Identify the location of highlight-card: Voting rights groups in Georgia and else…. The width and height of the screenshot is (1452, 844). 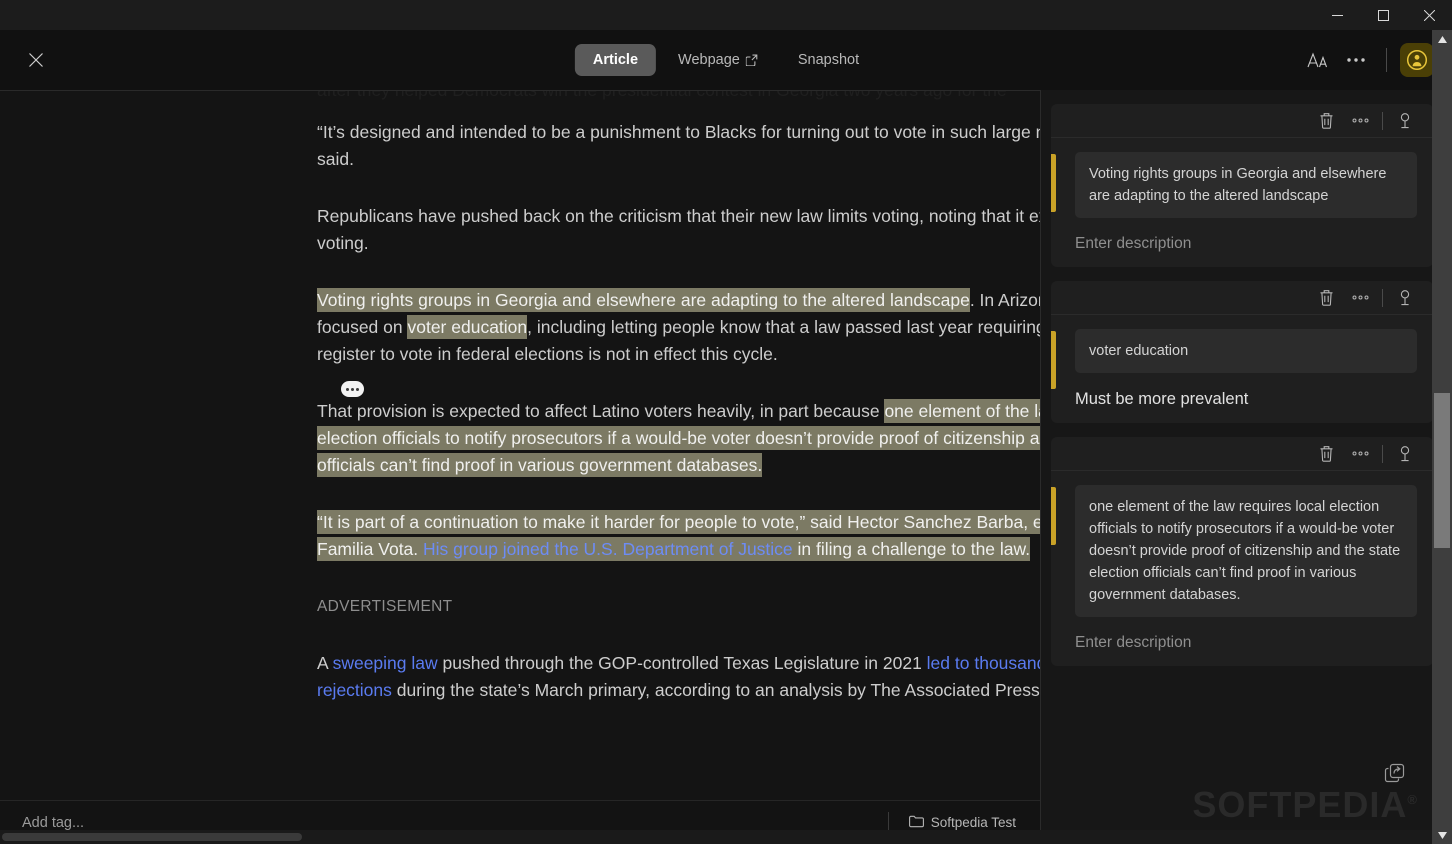
(1241, 185).